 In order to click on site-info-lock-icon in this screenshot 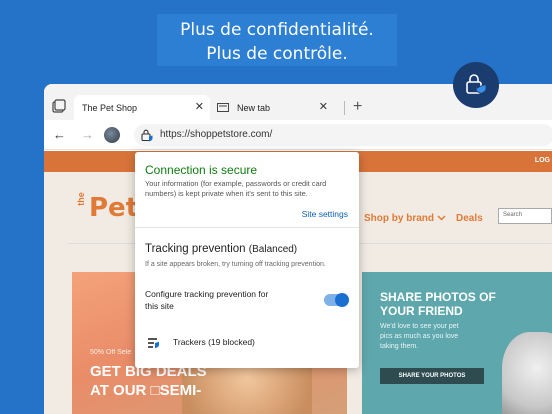, I will do `click(147, 135)`.